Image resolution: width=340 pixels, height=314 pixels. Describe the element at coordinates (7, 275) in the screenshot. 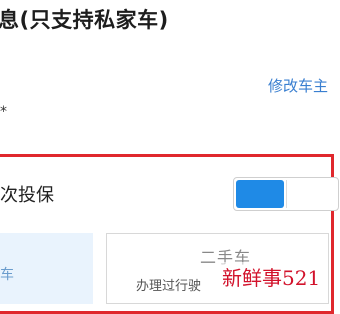

I see `new-car-option-label: 车` at that location.